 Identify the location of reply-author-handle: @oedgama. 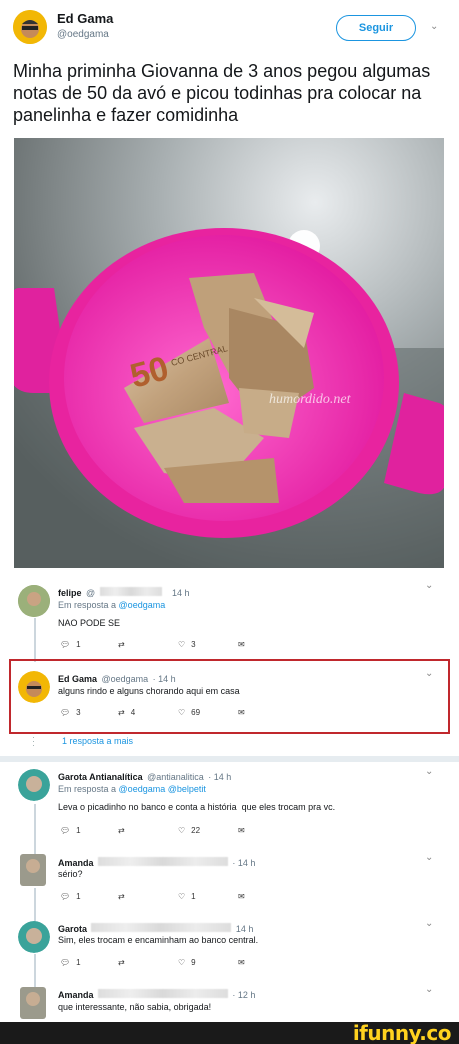
(124, 679).